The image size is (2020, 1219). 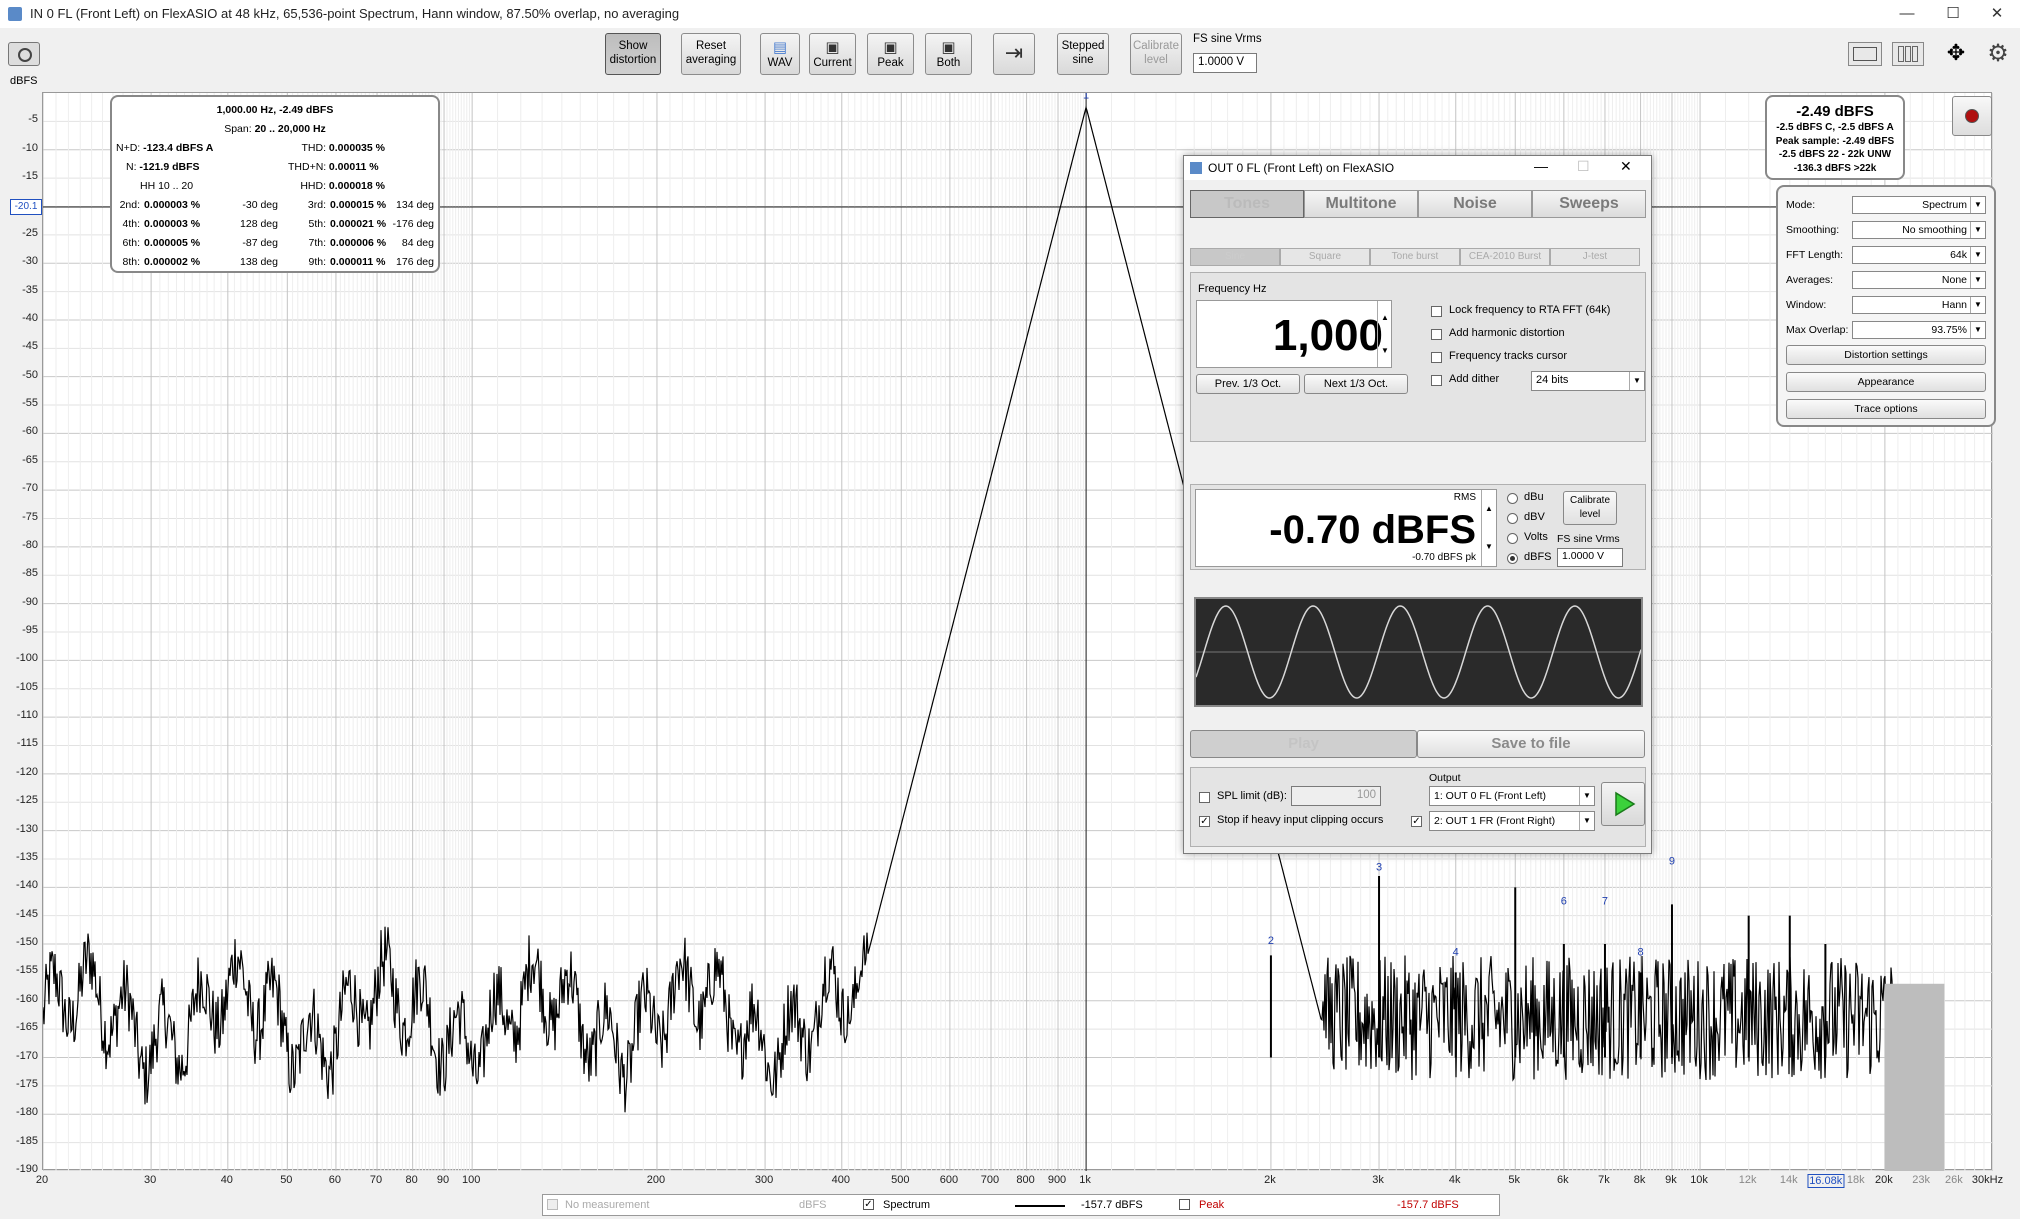 What do you see at coordinates (1919, 230) in the screenshot?
I see `smoothing-select: No smoothing ▼` at bounding box center [1919, 230].